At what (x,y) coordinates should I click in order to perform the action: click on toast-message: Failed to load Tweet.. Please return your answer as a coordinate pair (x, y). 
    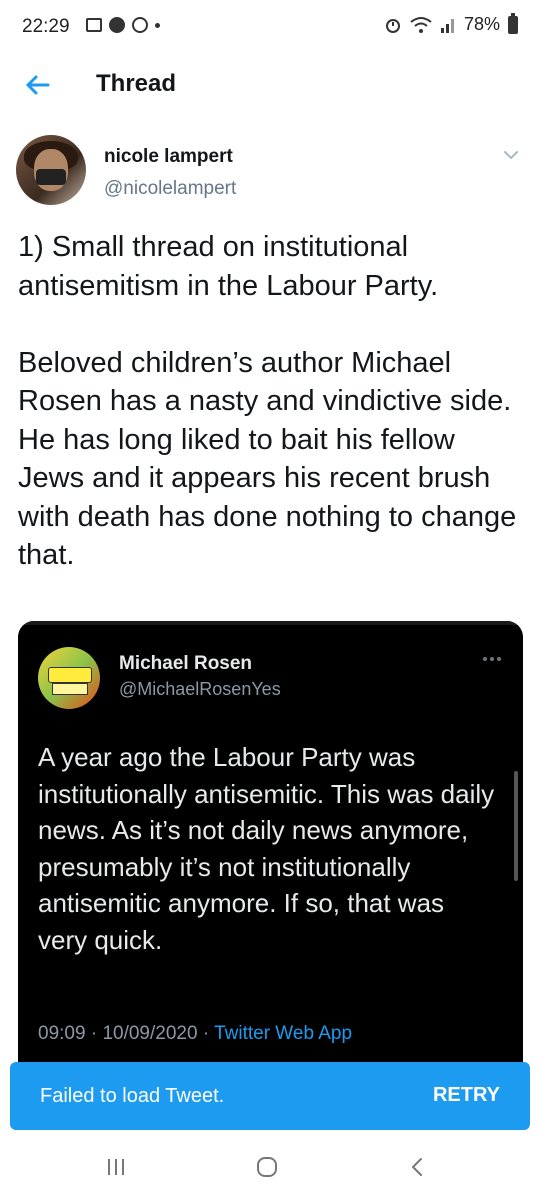
    Looking at the image, I should click on (132, 1096).